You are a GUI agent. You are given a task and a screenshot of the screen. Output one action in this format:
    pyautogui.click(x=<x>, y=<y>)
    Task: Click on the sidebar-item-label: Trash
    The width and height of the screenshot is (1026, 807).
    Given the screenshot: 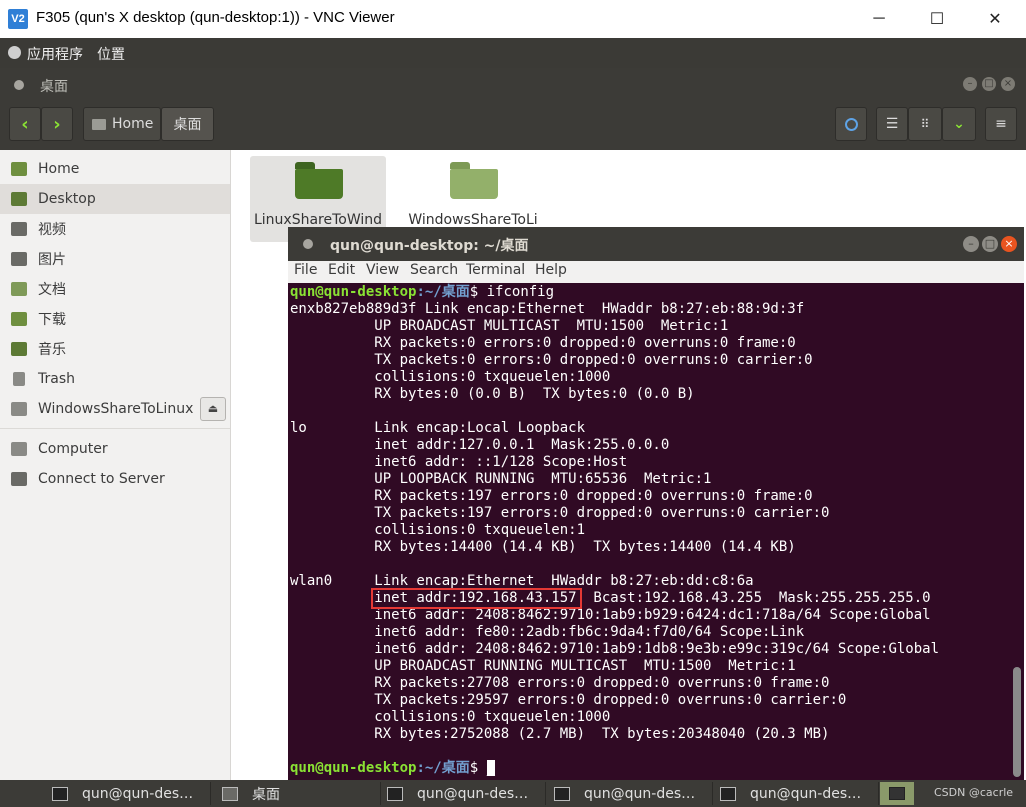 What is the action you would take?
    pyautogui.click(x=56, y=379)
    